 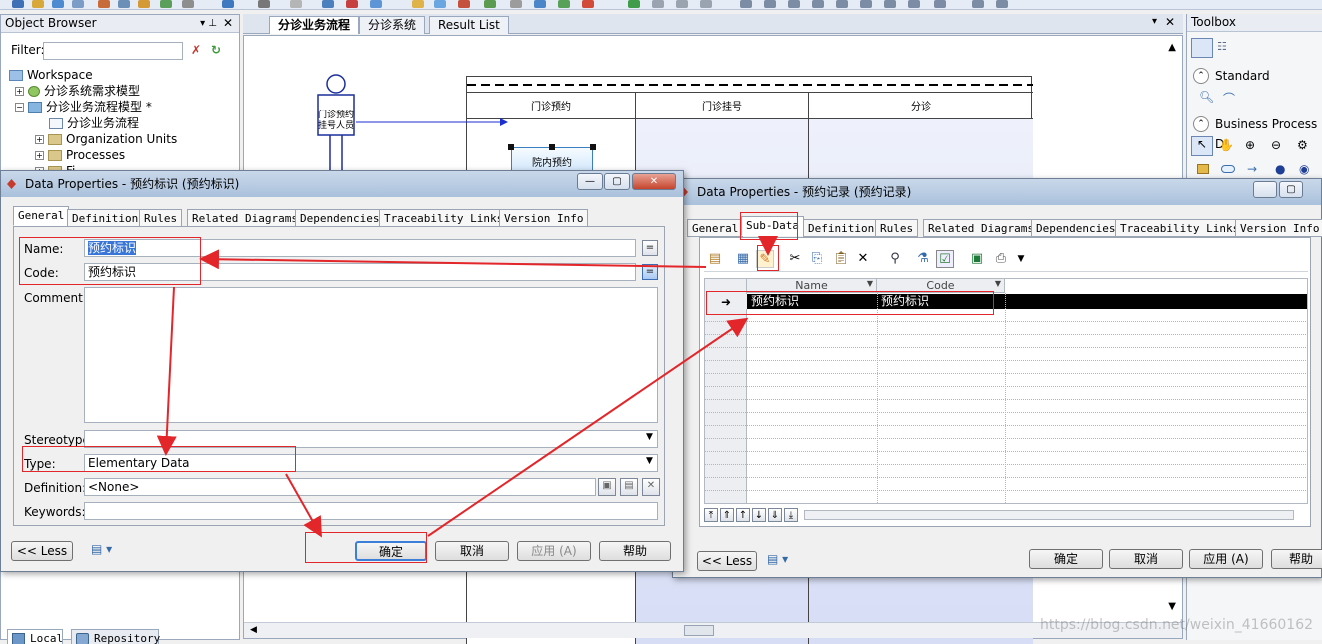 What do you see at coordinates (1177, 625) in the screenshot?
I see `watermark-text: https://blog.csdn.net/weixin_41660162` at bounding box center [1177, 625].